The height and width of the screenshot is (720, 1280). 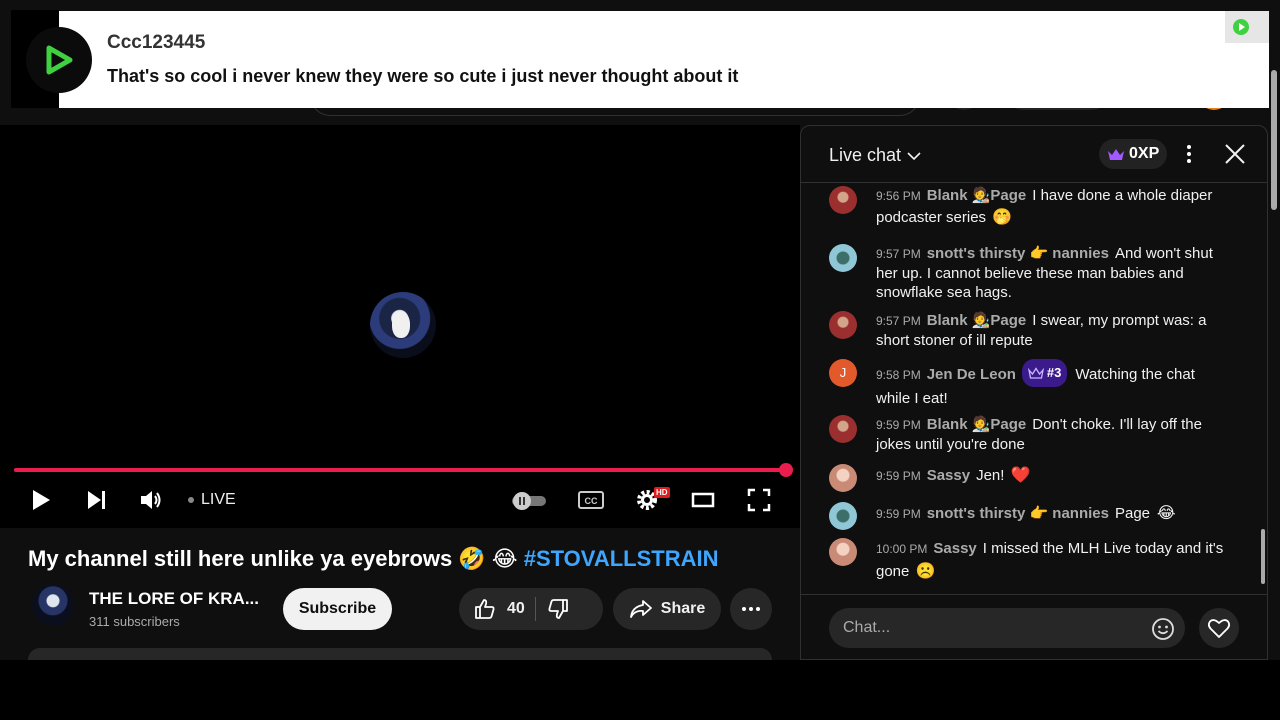 I want to click on scrubber-knob, so click(x=786, y=470).